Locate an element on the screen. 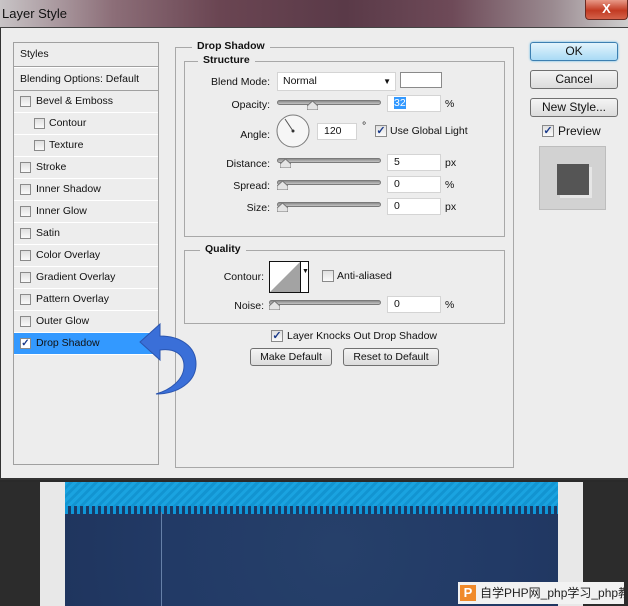  preview-square is located at coordinates (573, 179).